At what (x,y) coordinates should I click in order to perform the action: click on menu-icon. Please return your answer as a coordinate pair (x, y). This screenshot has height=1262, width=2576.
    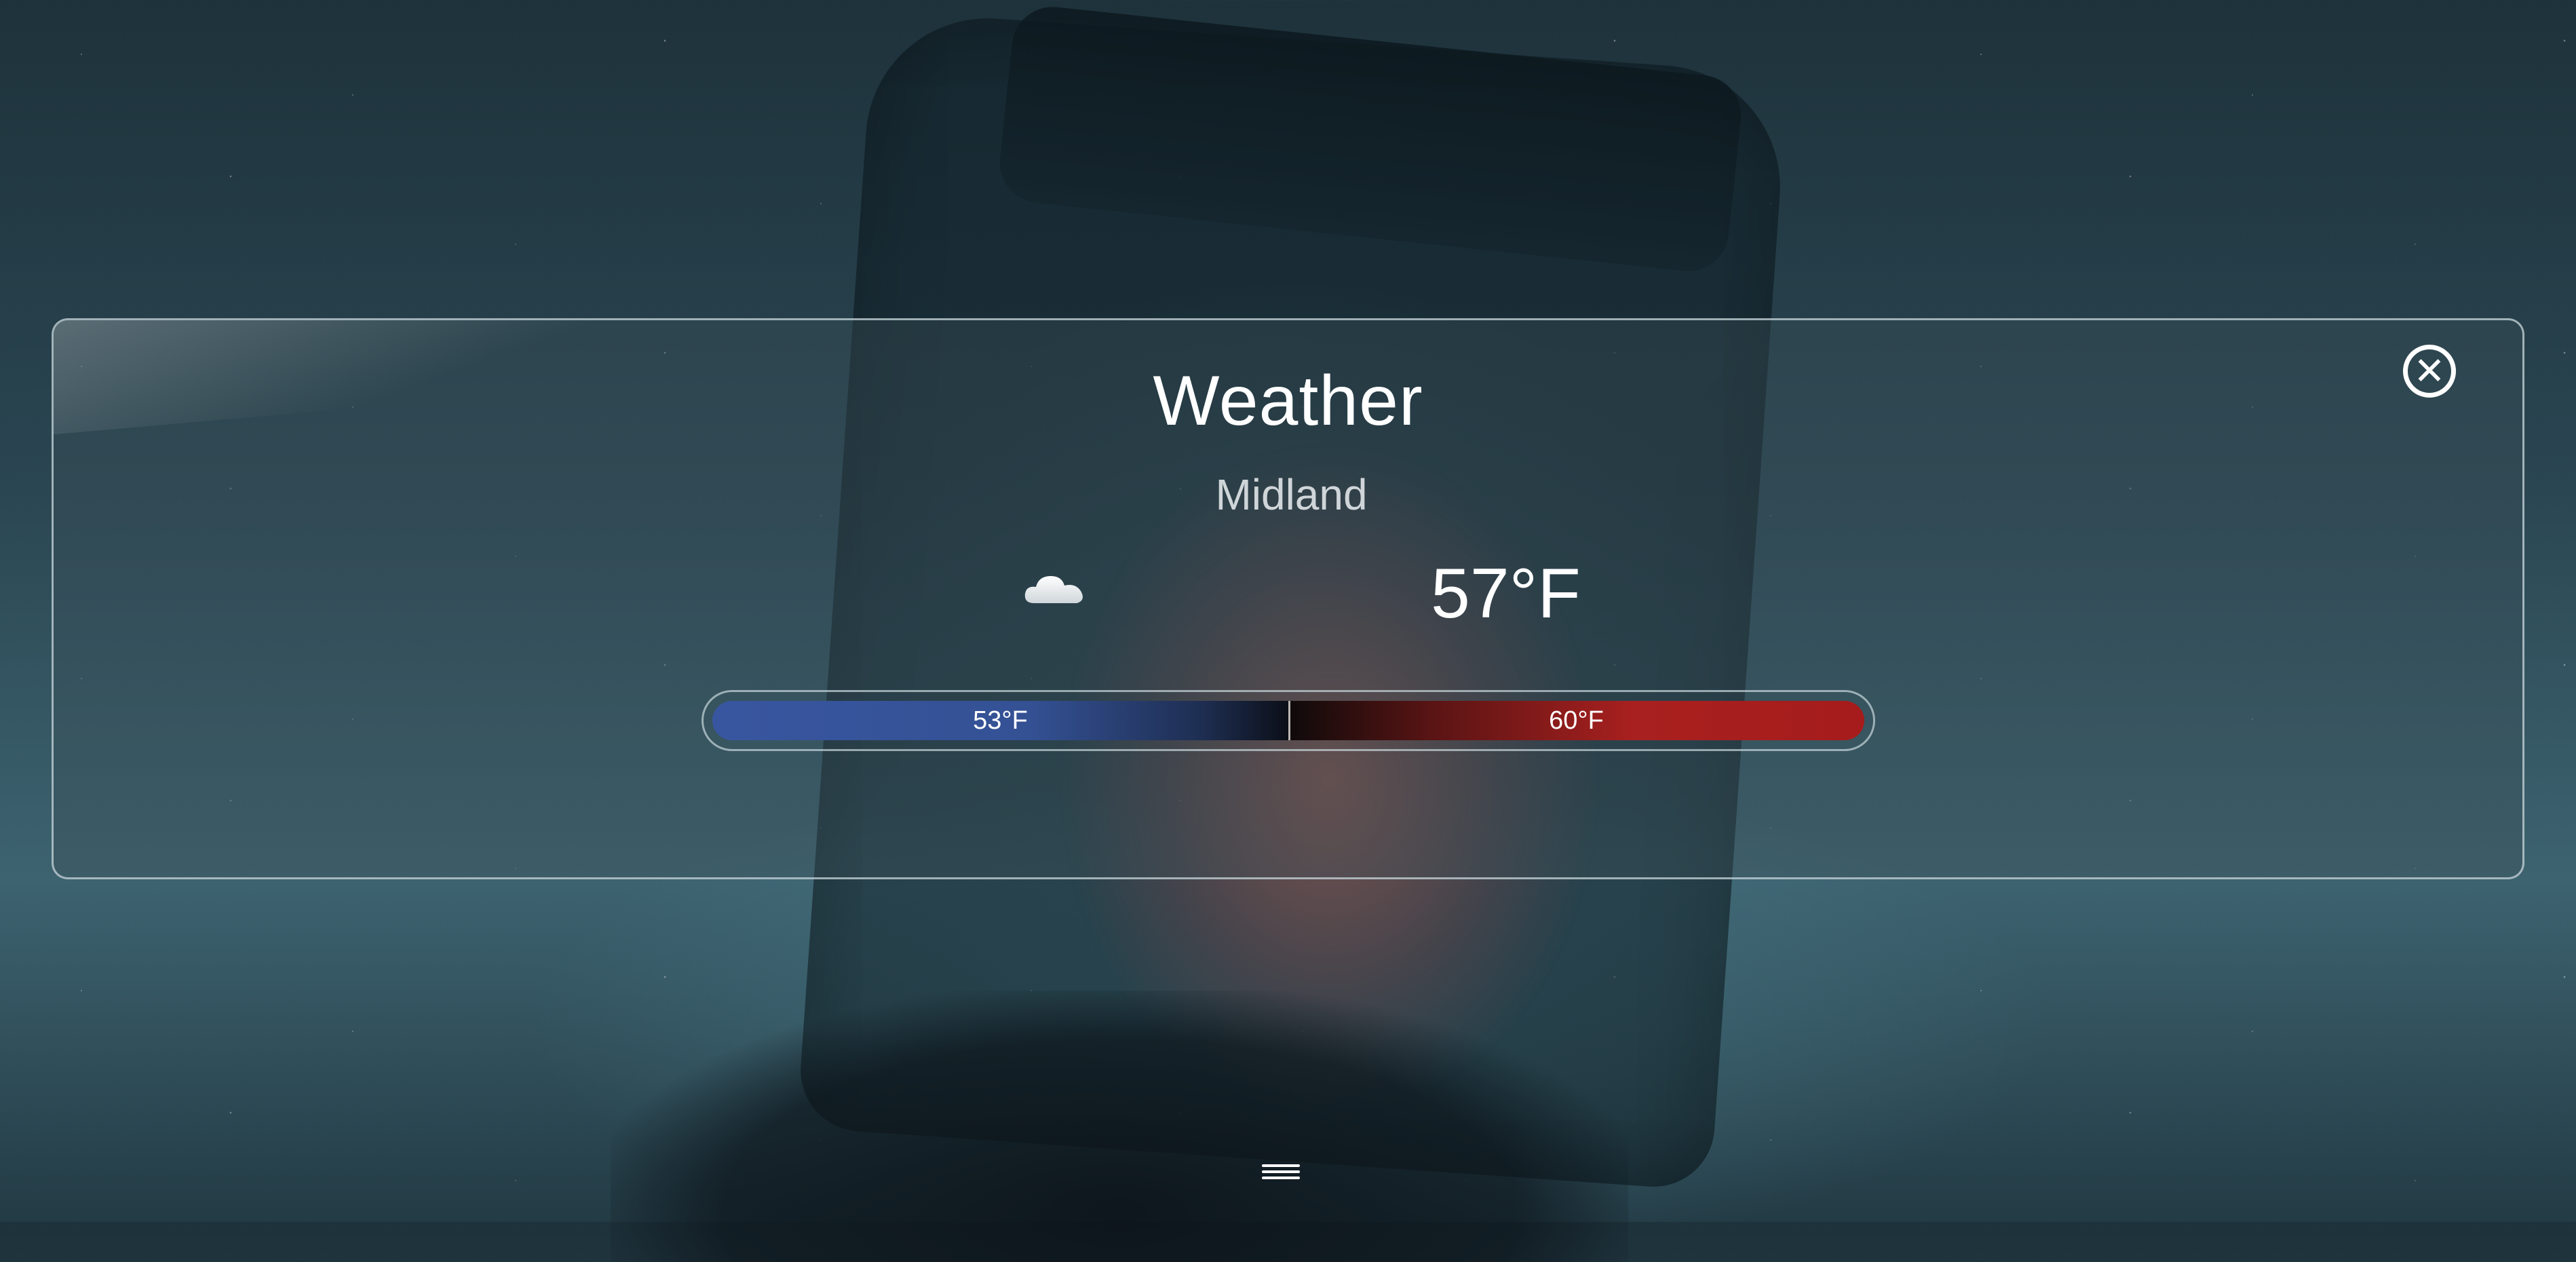
    Looking at the image, I should click on (1281, 1174).